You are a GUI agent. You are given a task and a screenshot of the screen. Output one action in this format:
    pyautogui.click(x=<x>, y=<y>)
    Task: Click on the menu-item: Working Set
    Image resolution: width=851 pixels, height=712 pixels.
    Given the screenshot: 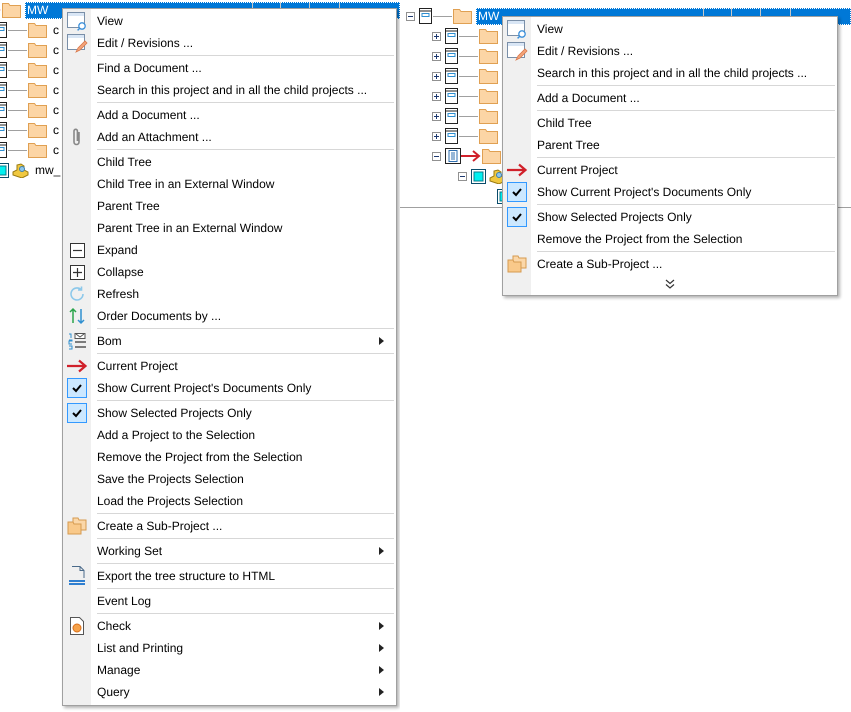 What is the action you would take?
    pyautogui.click(x=229, y=551)
    